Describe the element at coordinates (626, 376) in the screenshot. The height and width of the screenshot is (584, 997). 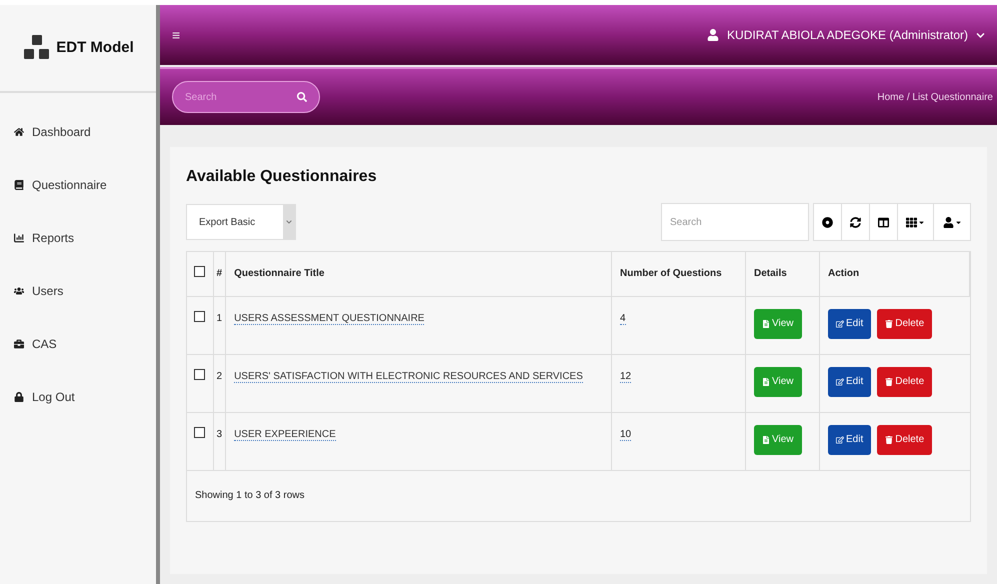
I see `count-link: 12` at that location.